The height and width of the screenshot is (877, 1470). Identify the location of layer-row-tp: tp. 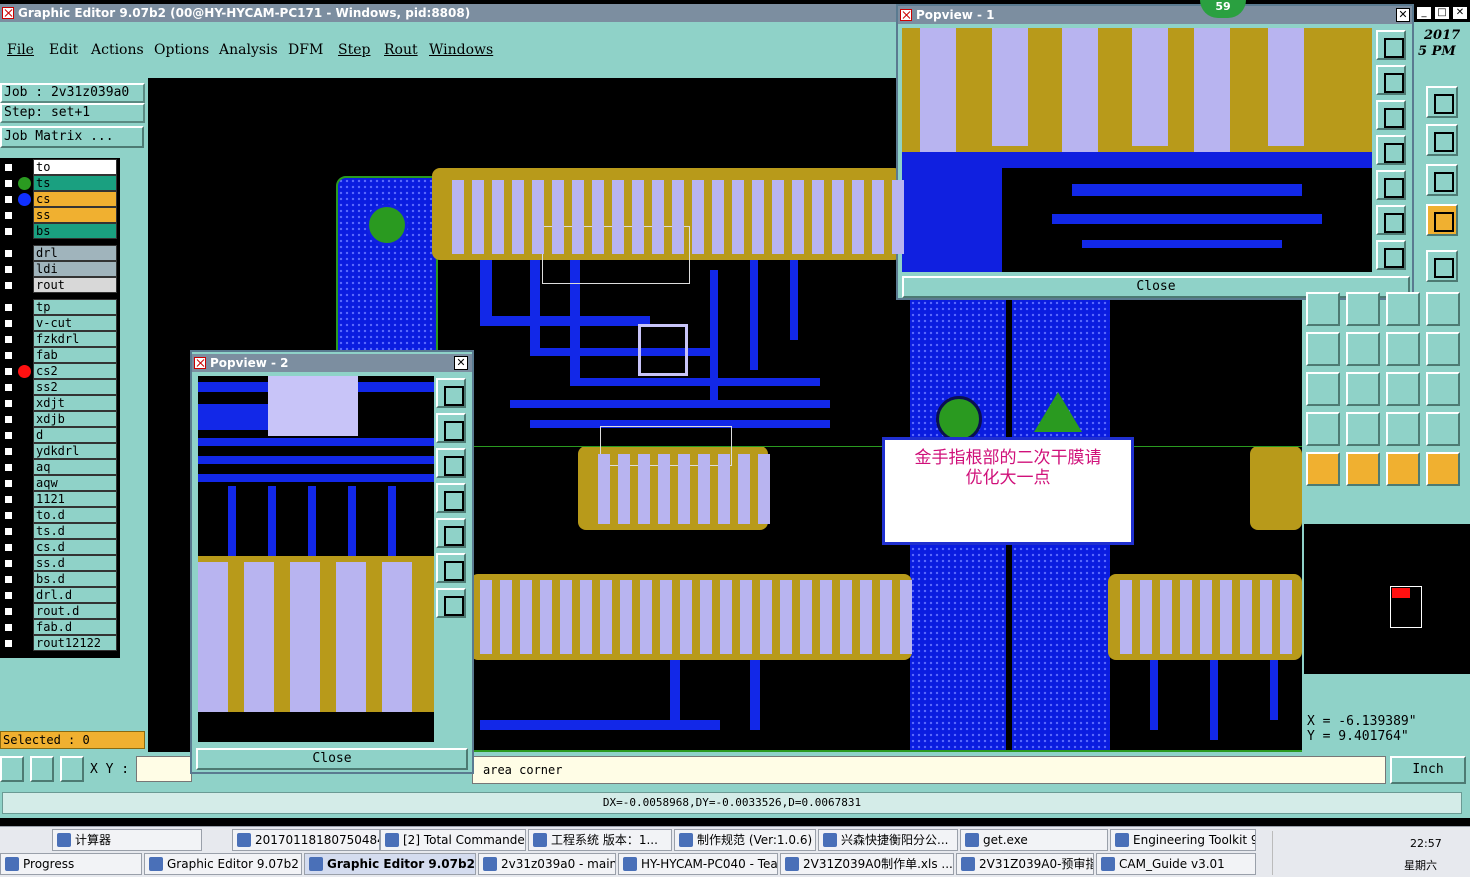
(60, 307).